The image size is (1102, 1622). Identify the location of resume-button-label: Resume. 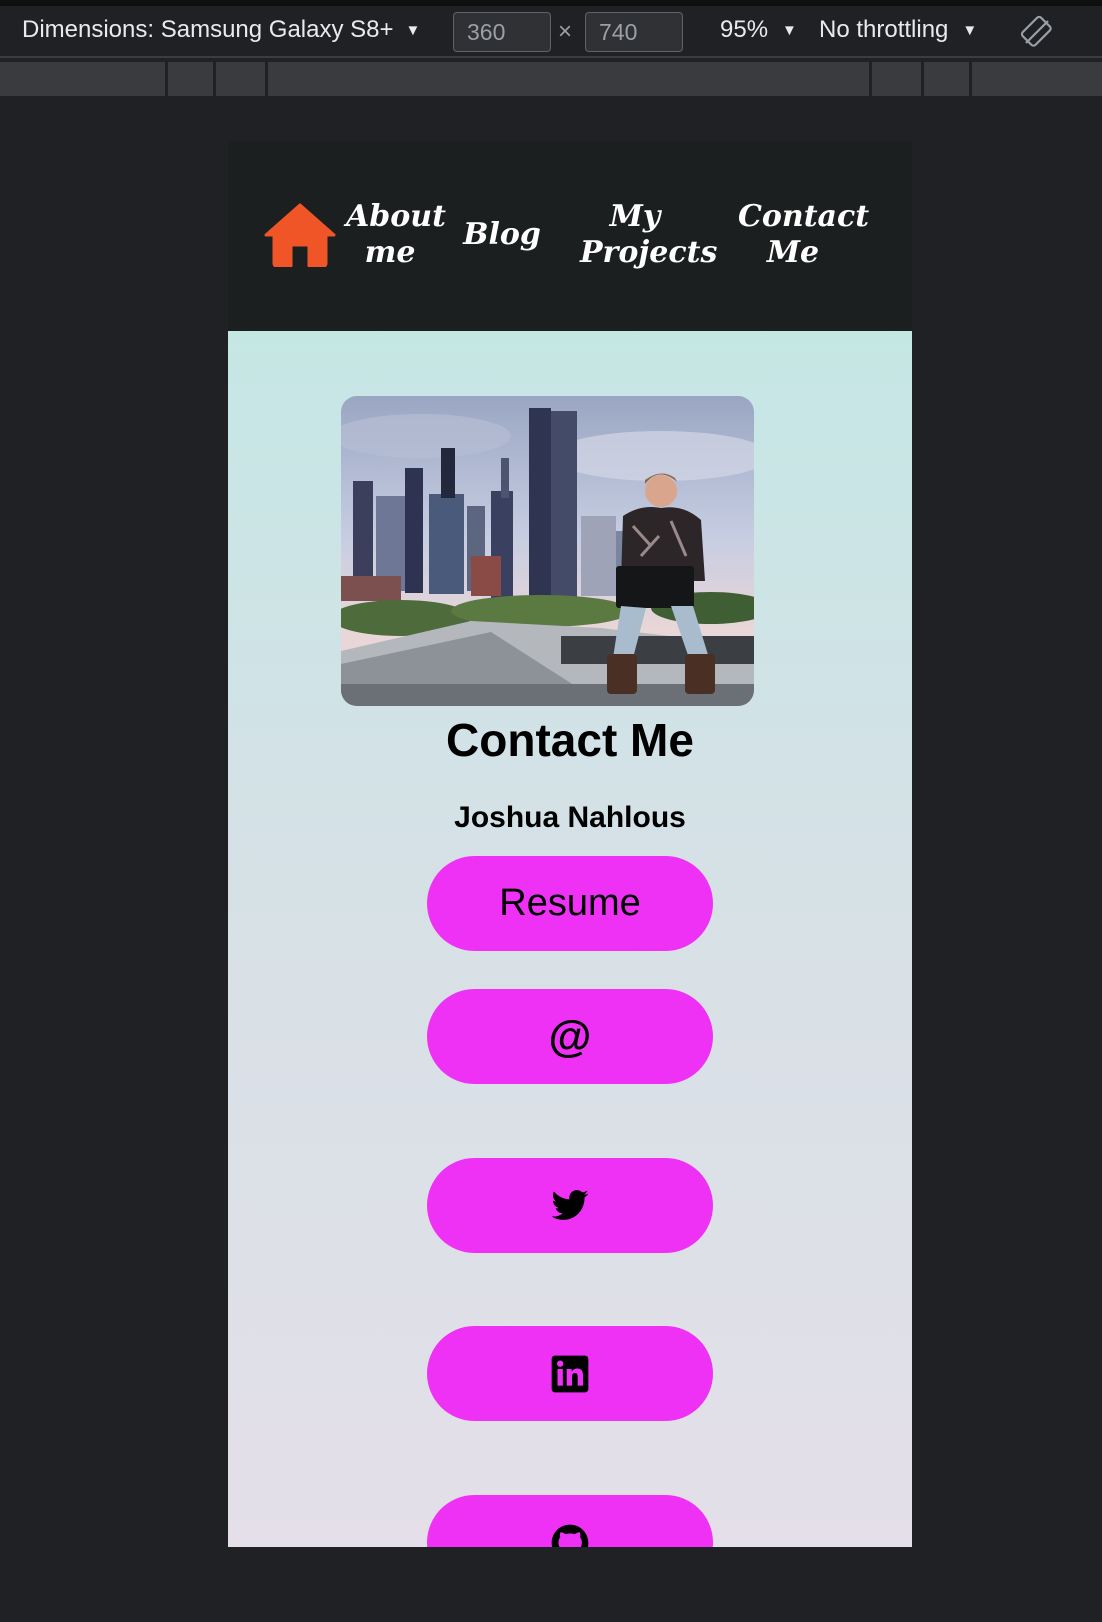
(570, 903).